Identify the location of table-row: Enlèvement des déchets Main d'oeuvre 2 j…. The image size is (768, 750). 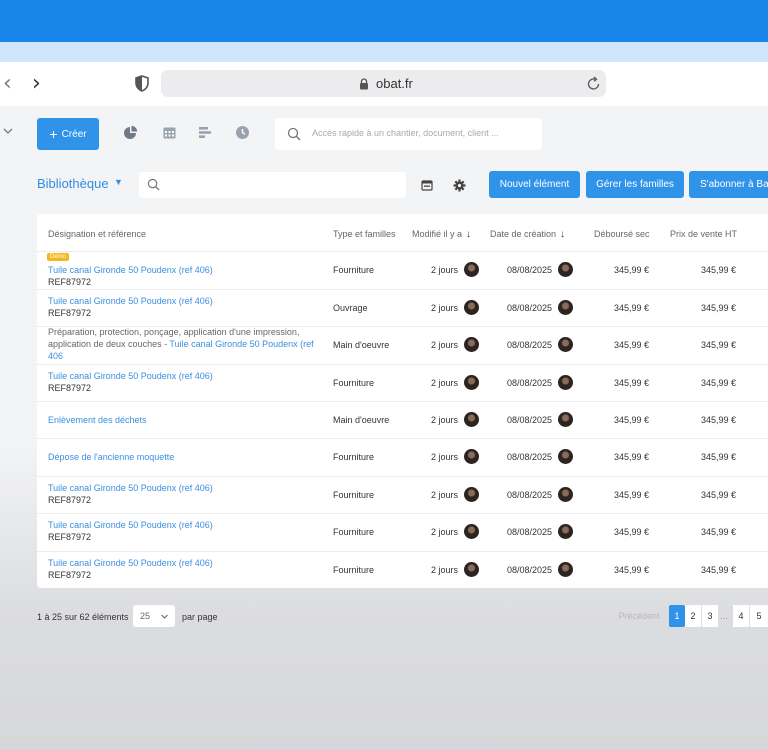
(402, 420).